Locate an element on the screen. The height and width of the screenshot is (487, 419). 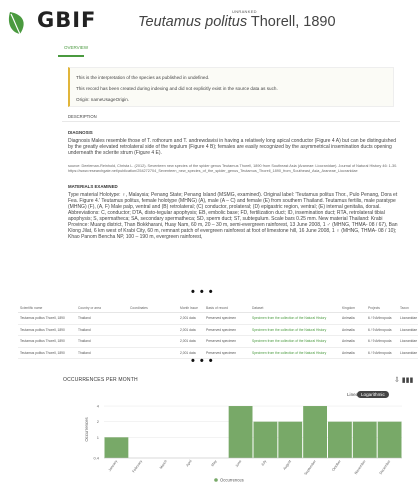
column-header: Basis of record is located at coordinates (227, 308).